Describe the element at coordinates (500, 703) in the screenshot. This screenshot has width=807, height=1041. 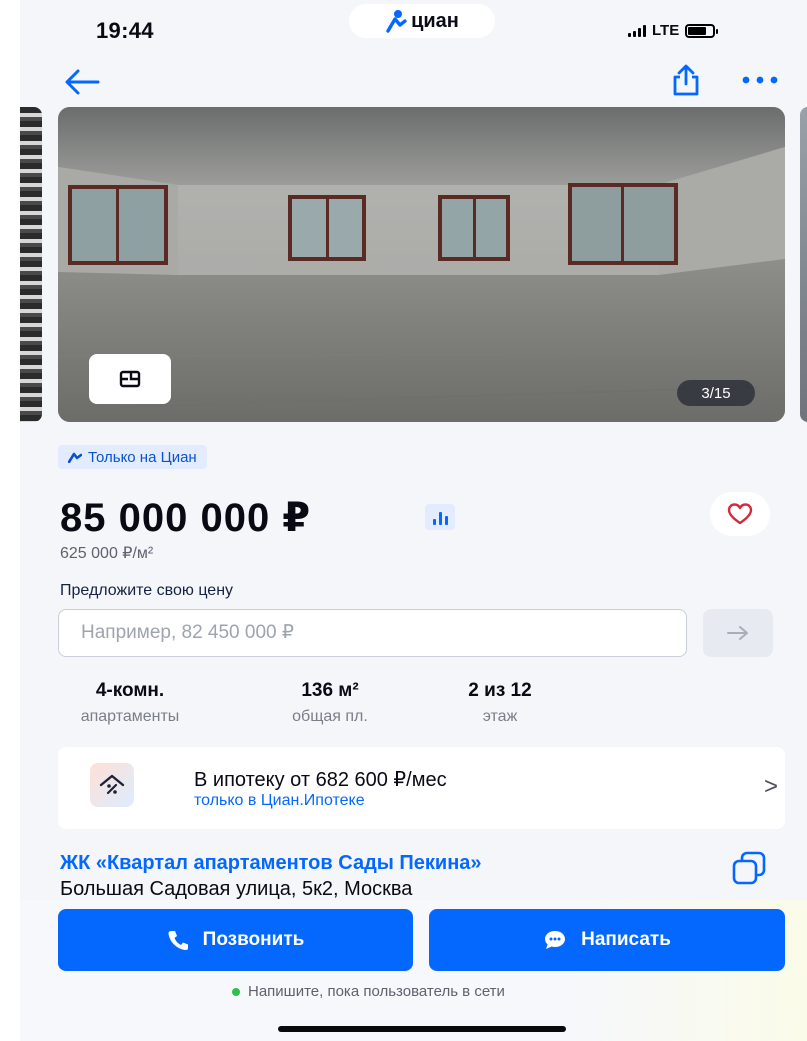
I see `param-floor: 2 из 12 этаж` at that location.